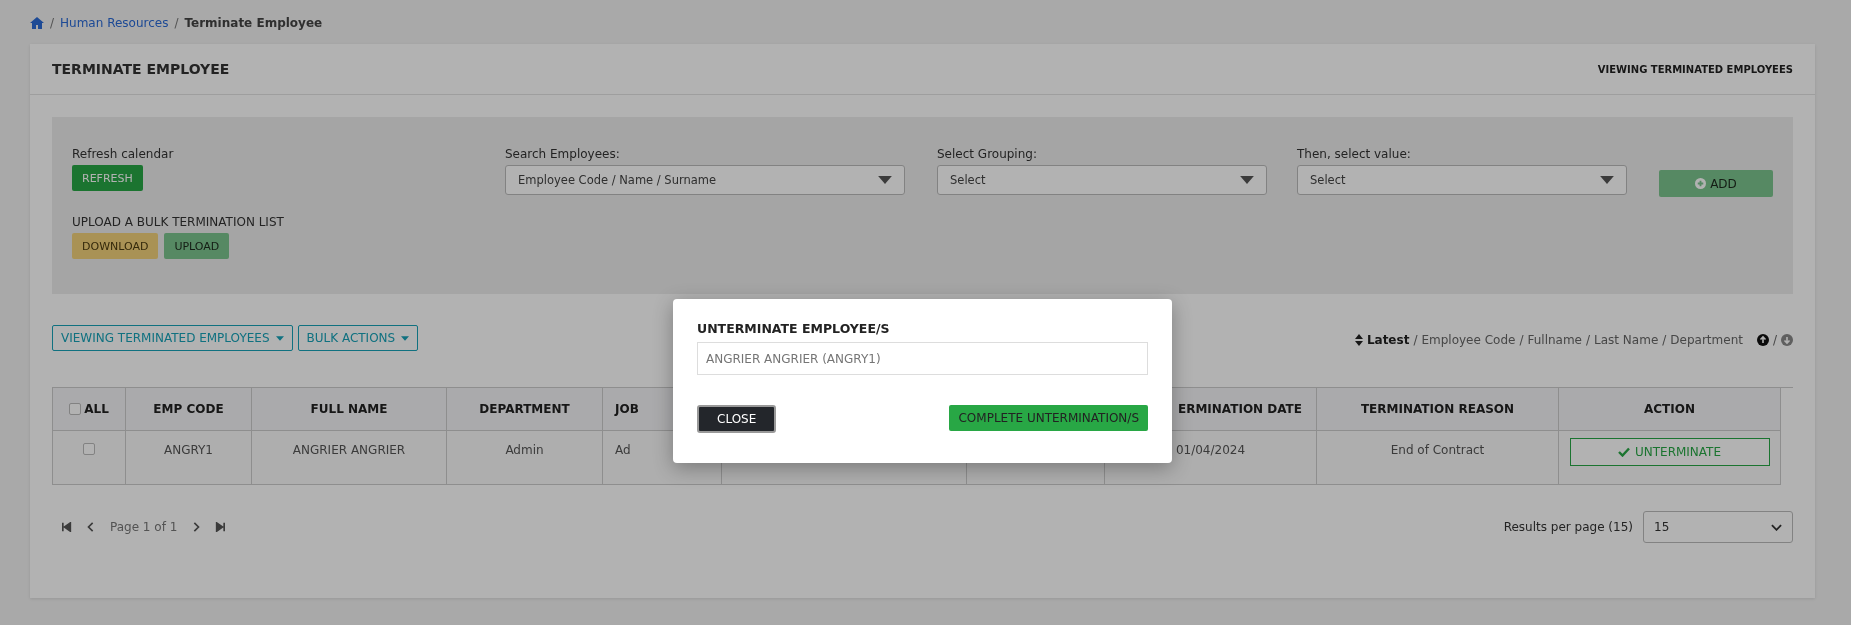  I want to click on page-indicator: Page 1 of 1, so click(144, 527).